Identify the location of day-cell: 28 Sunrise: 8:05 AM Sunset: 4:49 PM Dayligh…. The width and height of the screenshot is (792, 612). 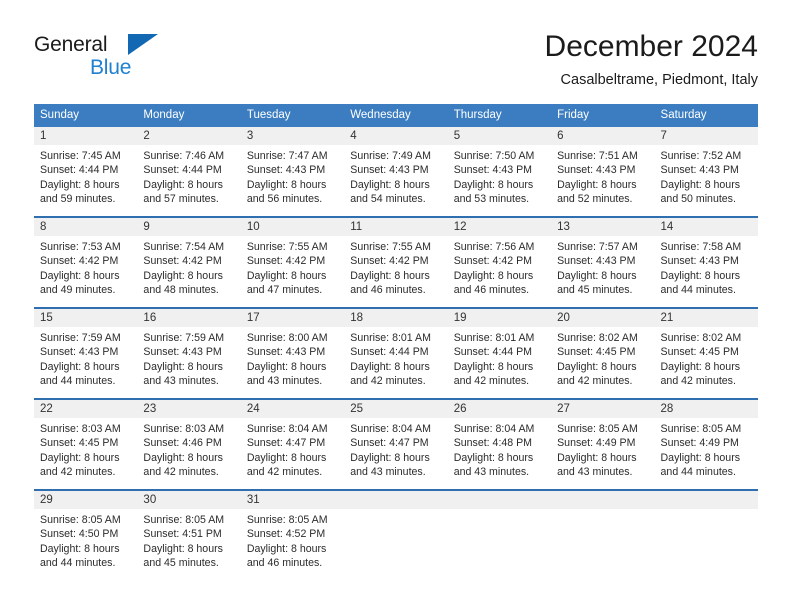
(706, 444).